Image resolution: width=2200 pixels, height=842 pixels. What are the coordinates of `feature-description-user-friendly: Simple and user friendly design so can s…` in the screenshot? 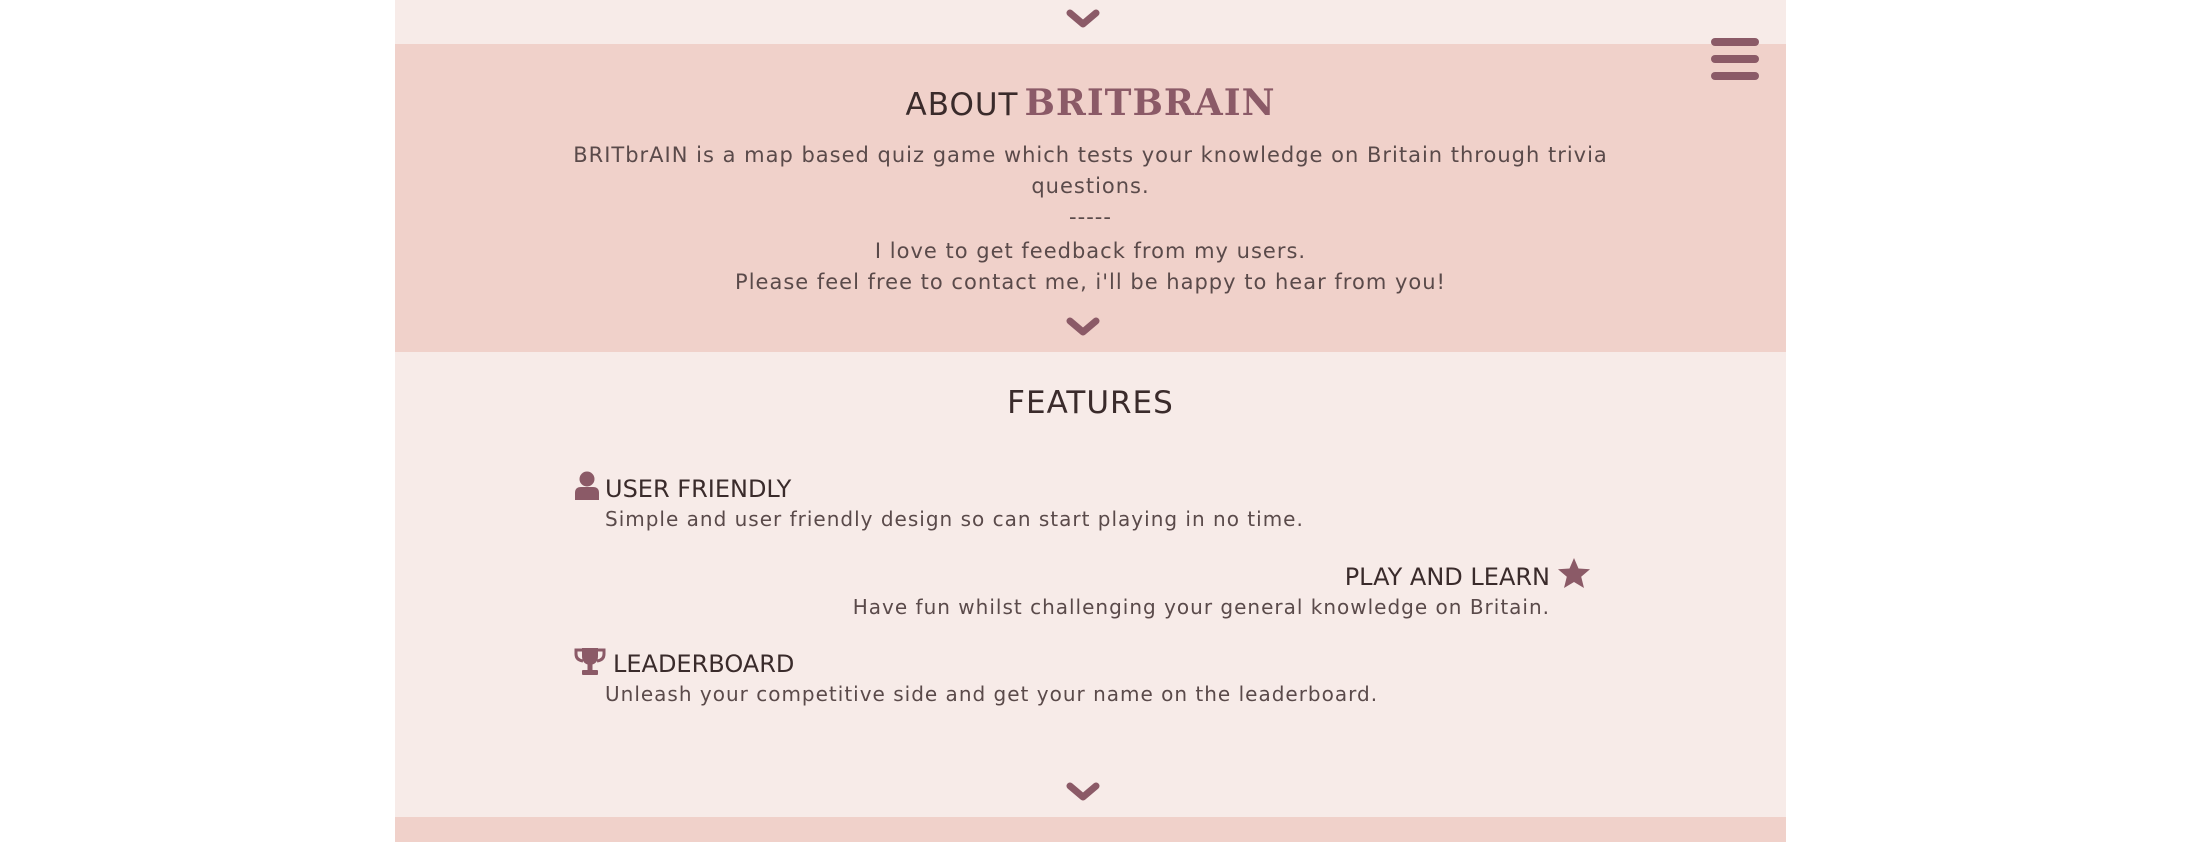 It's located at (954, 519).